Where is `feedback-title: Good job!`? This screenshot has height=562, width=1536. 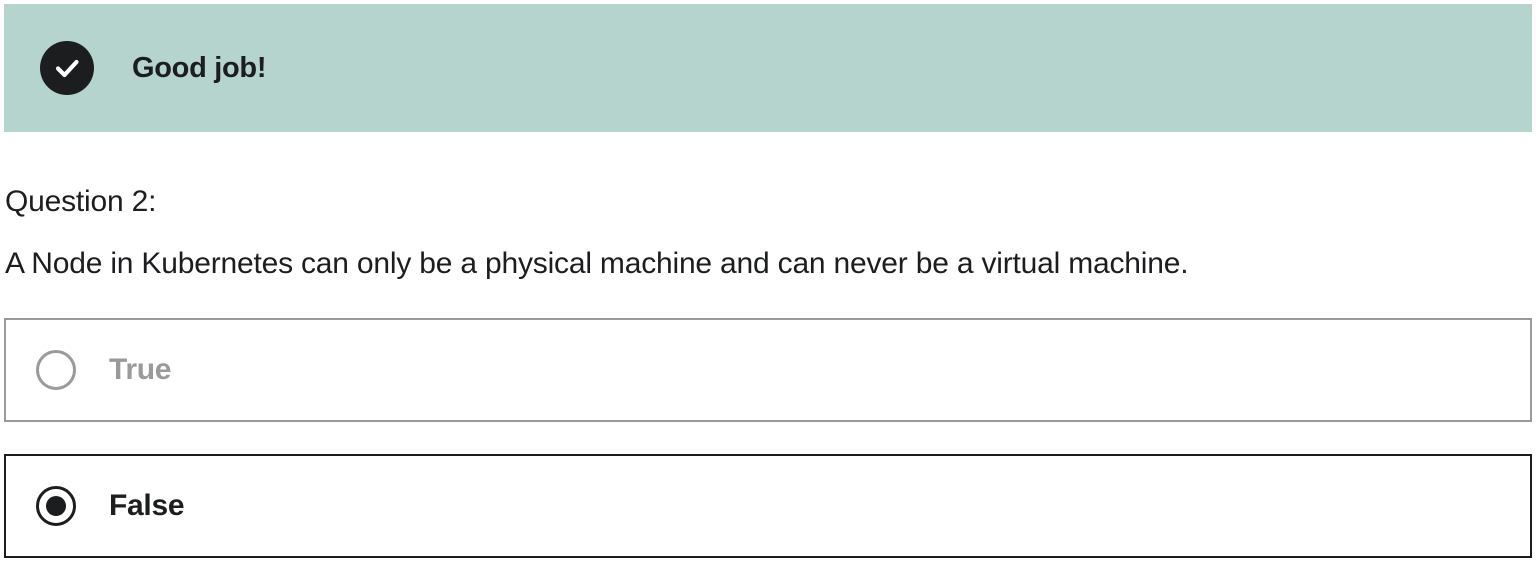 feedback-title: Good job! is located at coordinates (199, 68).